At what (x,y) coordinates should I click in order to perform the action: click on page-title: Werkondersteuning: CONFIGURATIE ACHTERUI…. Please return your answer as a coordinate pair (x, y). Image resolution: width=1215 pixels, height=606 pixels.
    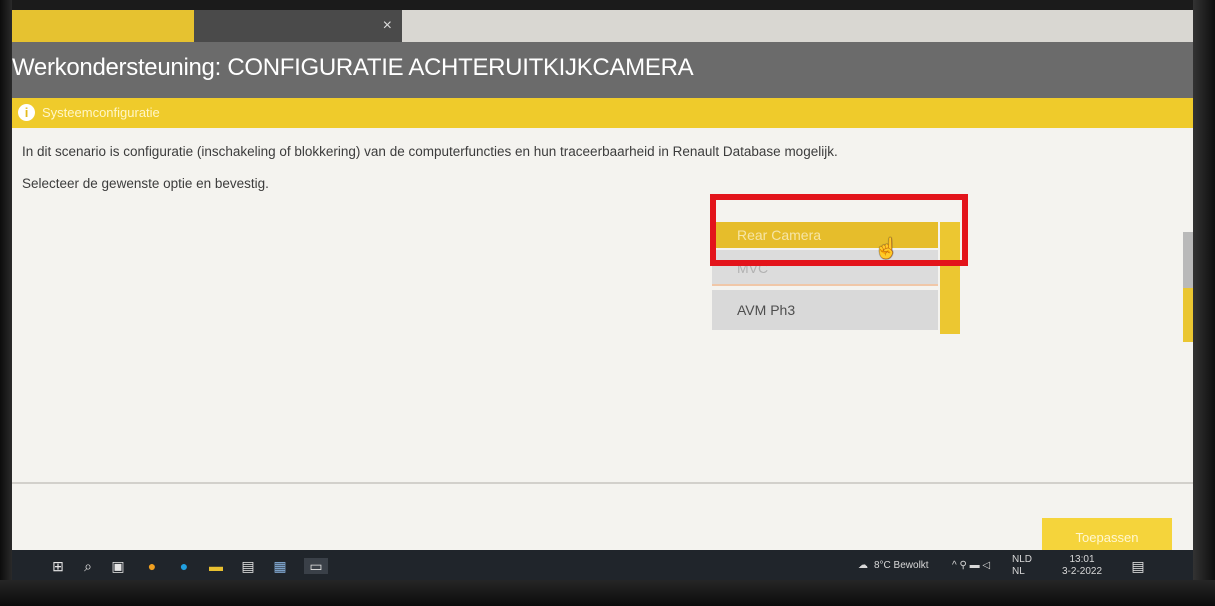
    Looking at the image, I should click on (353, 67).